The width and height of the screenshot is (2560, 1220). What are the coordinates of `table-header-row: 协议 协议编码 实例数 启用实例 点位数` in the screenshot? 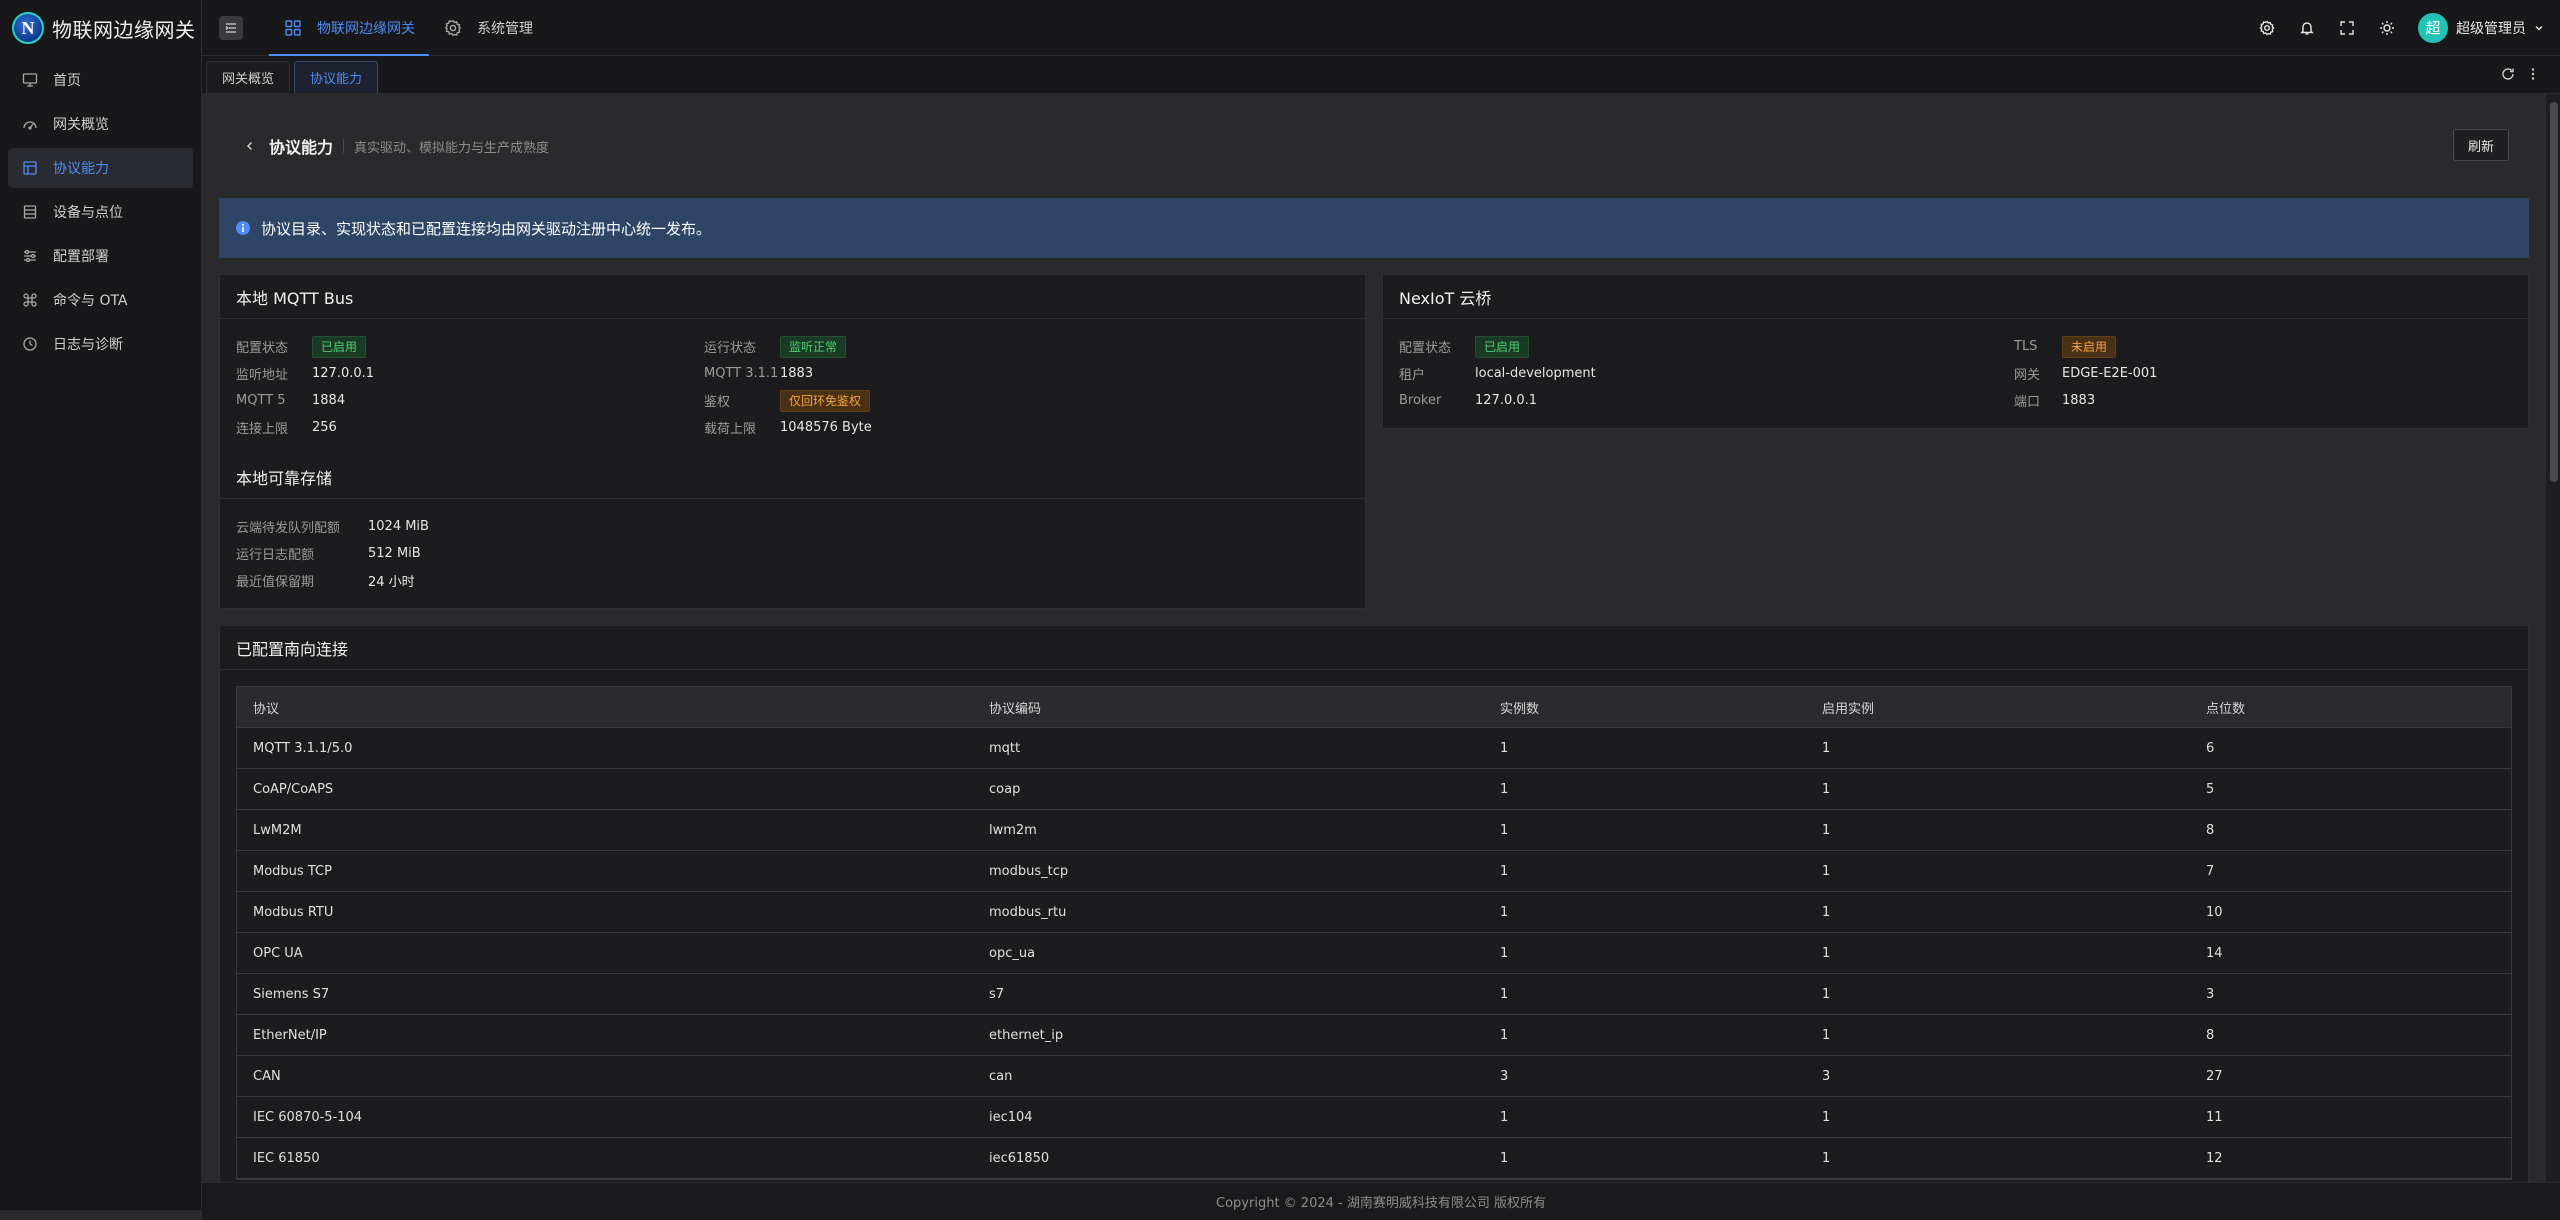 It's located at (1374, 707).